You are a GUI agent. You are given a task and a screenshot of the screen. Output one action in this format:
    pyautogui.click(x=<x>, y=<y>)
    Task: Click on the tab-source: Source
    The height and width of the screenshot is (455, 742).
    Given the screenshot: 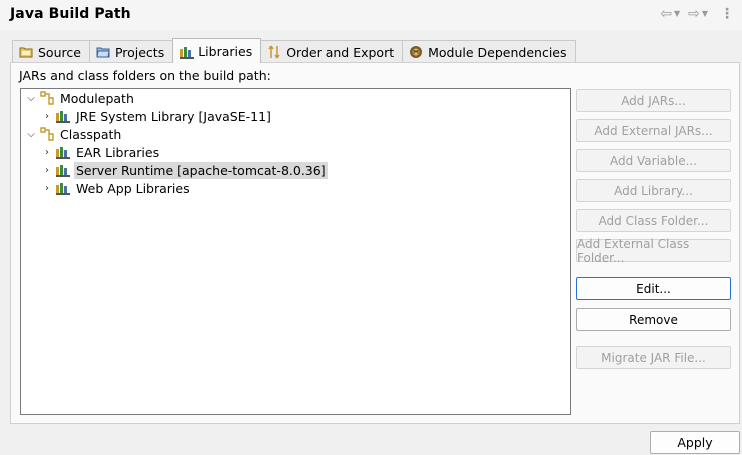 What is the action you would take?
    pyautogui.click(x=51, y=51)
    